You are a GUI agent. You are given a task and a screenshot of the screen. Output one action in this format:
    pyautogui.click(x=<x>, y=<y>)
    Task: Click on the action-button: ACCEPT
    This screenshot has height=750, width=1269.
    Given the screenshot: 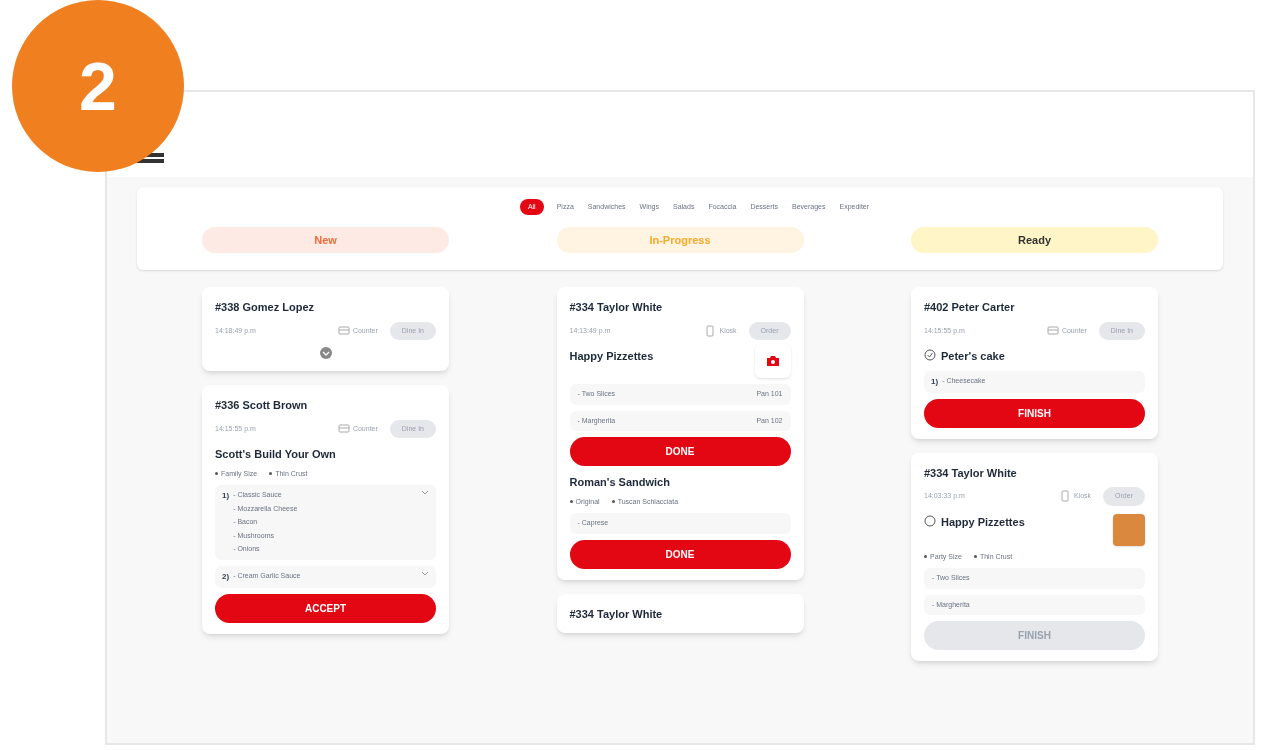 What is the action you would take?
    pyautogui.click(x=325, y=608)
    